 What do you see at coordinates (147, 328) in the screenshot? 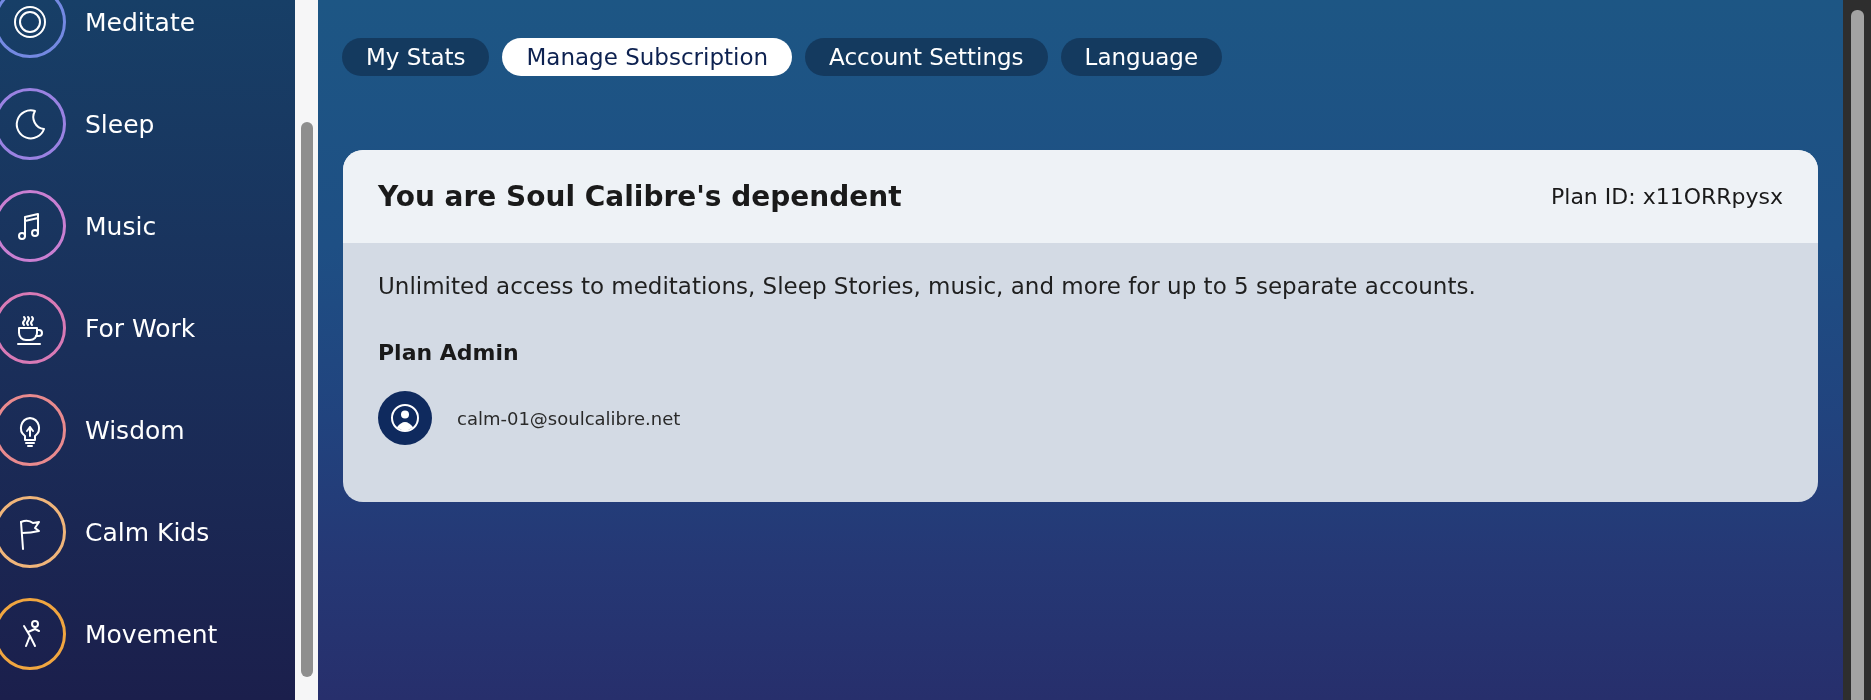
I see `nav-item: For Work` at bounding box center [147, 328].